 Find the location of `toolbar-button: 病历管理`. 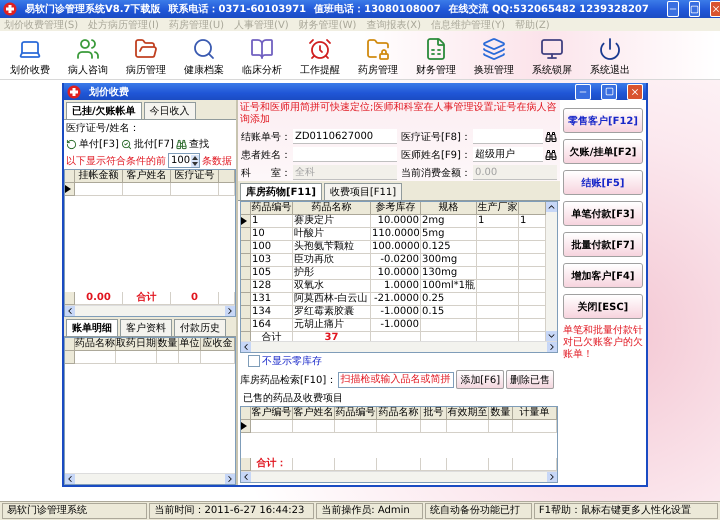

toolbar-button: 病历管理 is located at coordinates (146, 57).